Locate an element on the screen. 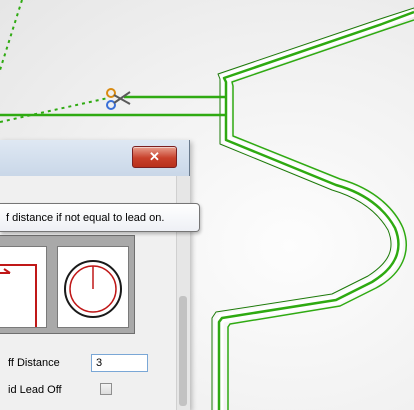 Image resolution: width=414 pixels, height=410 pixels. scrollbar-thumb is located at coordinates (183, 351).